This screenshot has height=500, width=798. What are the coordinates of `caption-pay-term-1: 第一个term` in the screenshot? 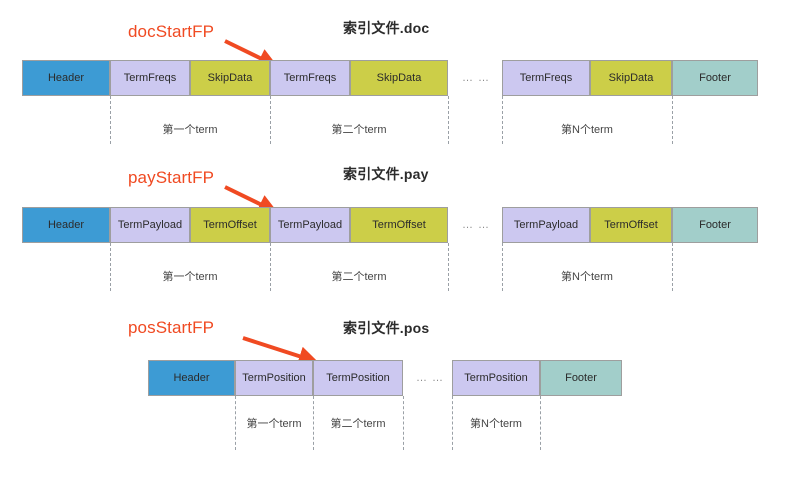 It's located at (190, 277).